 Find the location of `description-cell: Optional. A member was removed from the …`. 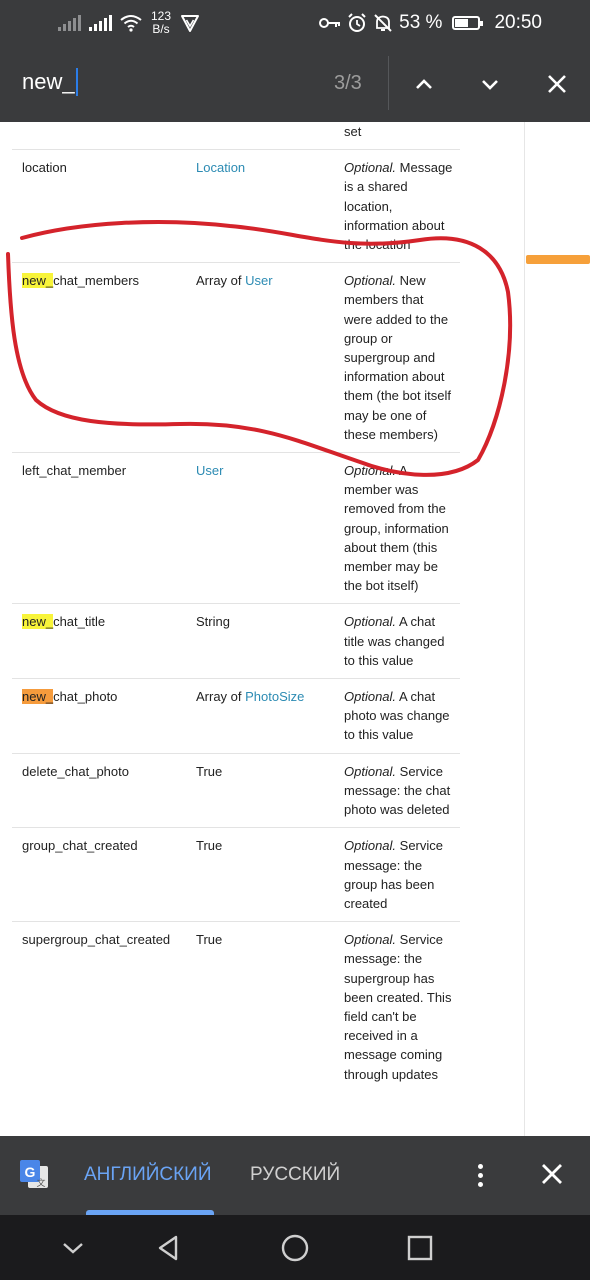

description-cell: Optional. A member was removed from the … is located at coordinates (397, 528).